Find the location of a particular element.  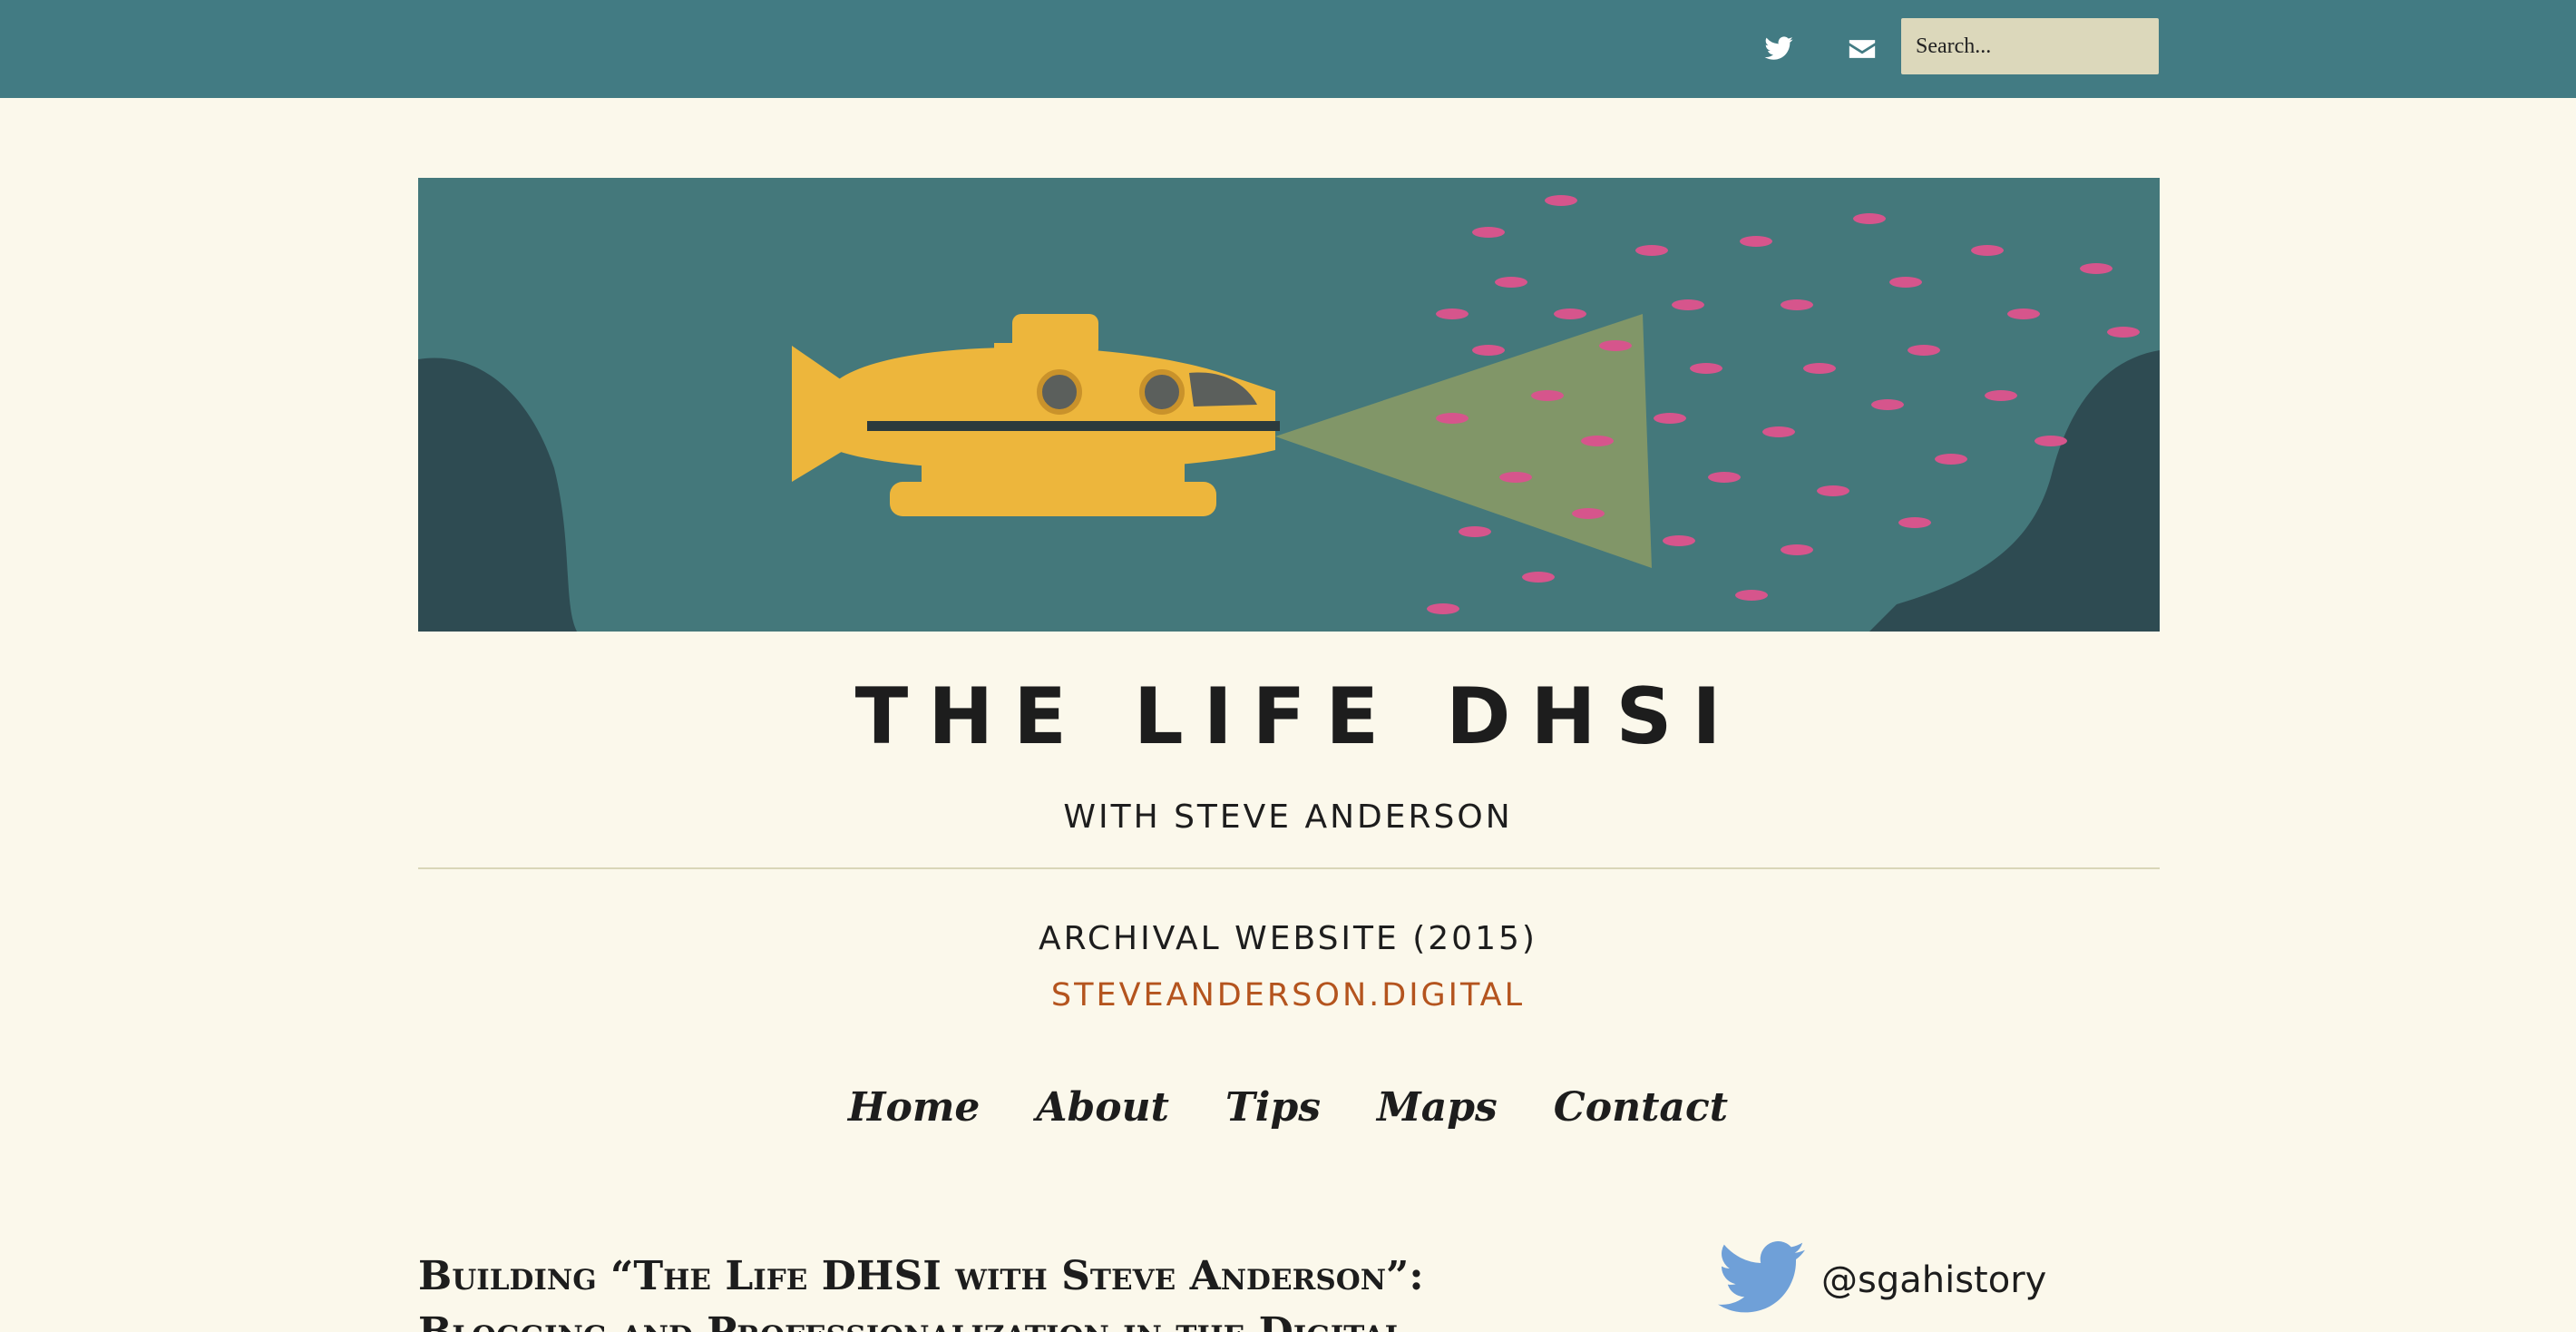

main-nav: Home About Tips Maps Contact is located at coordinates (1288, 1107).